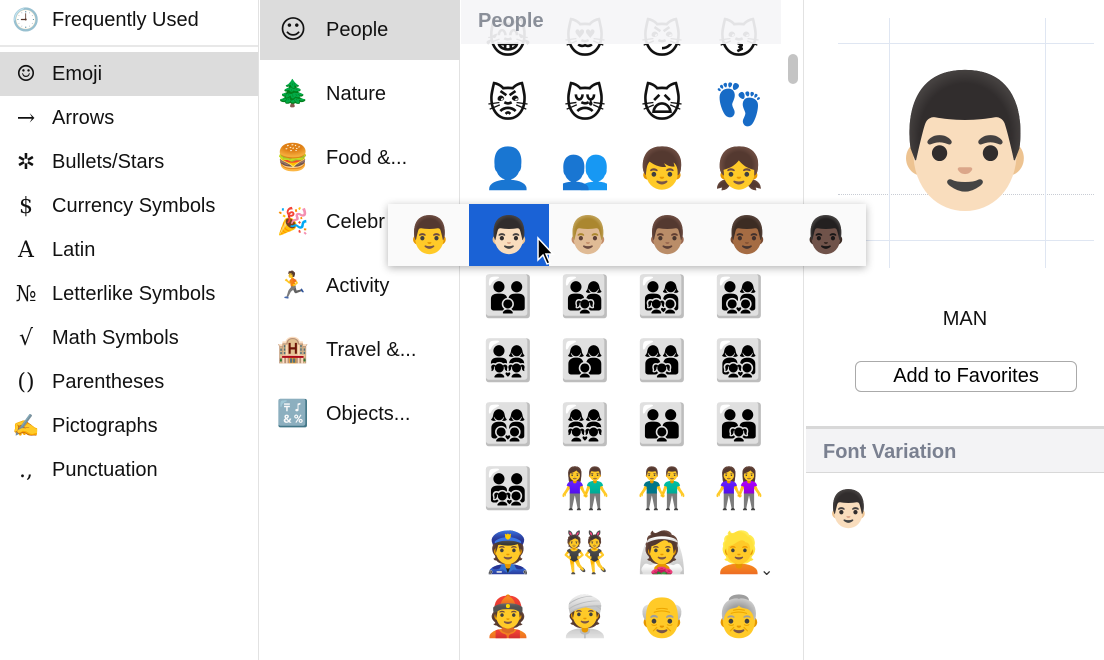 This screenshot has width=1104, height=660. I want to click on font-variation-item: 👨🏻, so click(848, 509).